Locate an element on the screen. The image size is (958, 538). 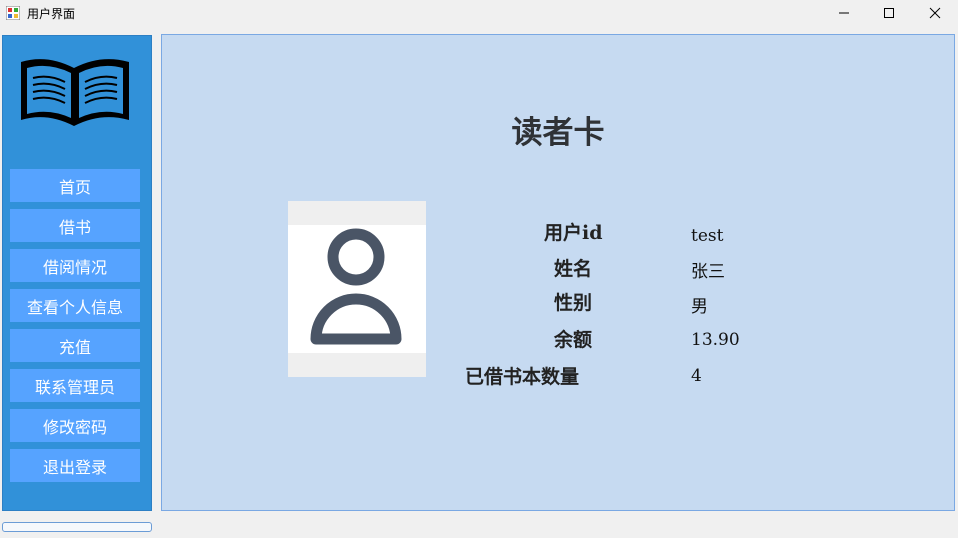
nav-profile-button: 查看个人信息 is located at coordinates (75, 305).